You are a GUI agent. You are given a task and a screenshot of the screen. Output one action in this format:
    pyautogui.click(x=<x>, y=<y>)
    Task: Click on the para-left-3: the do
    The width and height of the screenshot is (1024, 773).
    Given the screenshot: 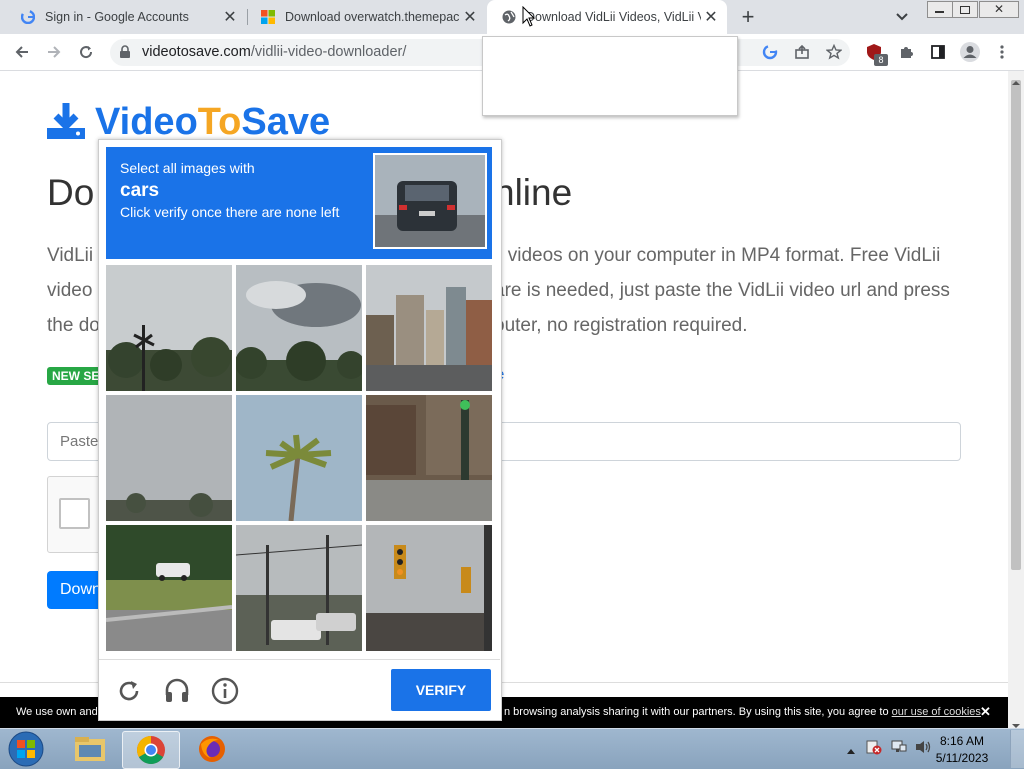 What is the action you would take?
    pyautogui.click(x=73, y=325)
    